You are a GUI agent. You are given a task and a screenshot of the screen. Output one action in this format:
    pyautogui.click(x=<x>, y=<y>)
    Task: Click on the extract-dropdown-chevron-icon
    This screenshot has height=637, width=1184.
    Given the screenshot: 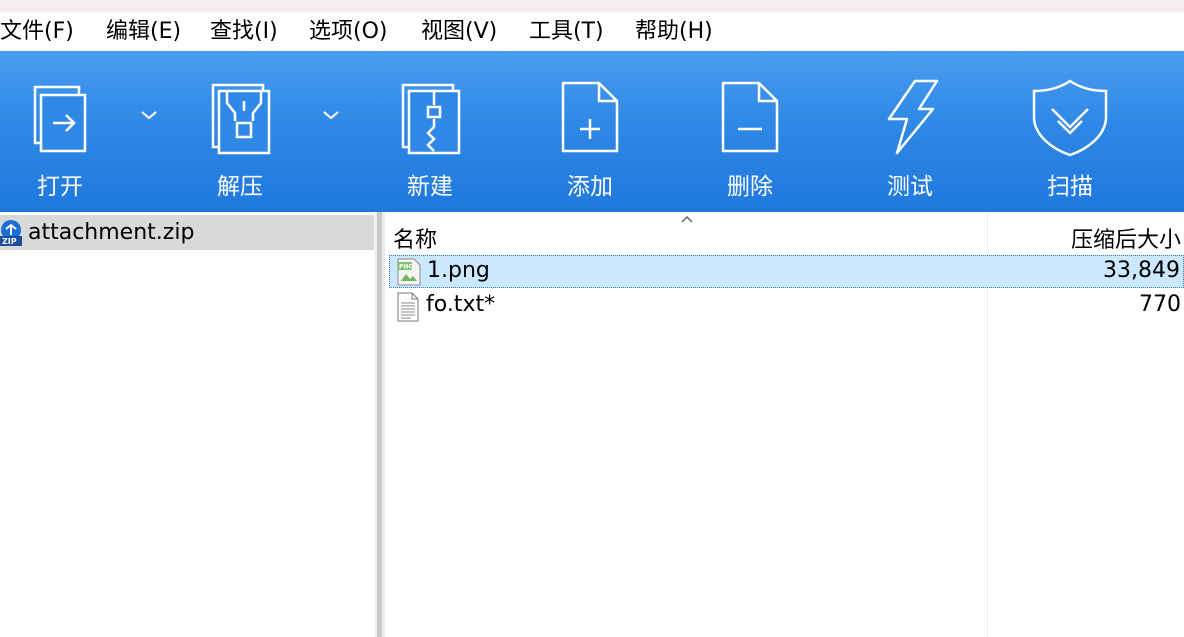 What is the action you would take?
    pyautogui.click(x=331, y=115)
    